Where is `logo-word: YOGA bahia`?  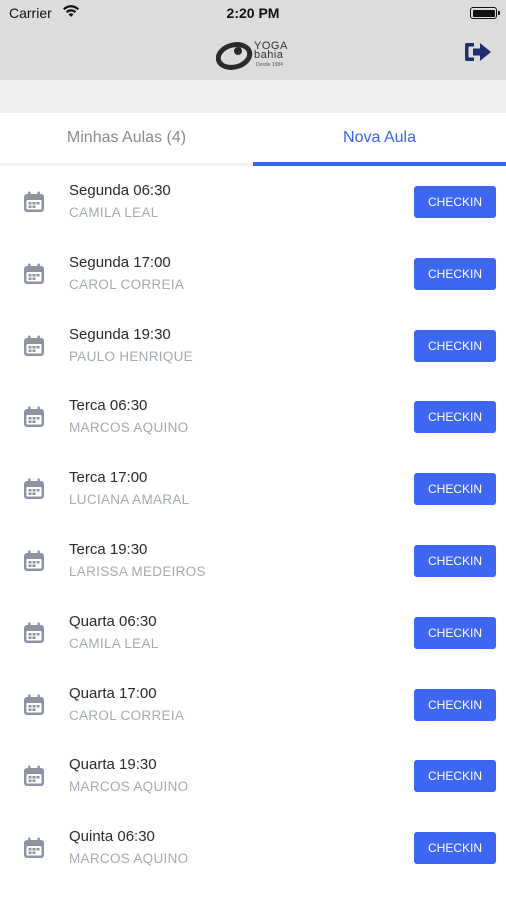
logo-word: YOGA bahia is located at coordinates (271, 50).